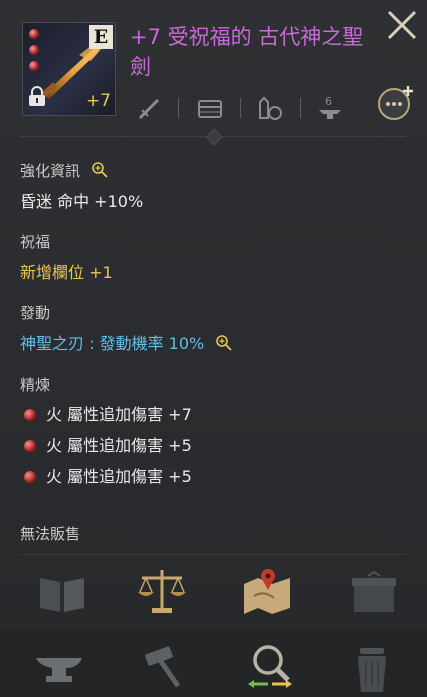 The image size is (427, 697). What do you see at coordinates (126, 342) in the screenshot?
I see `activate-value: 神聖之刃 : 發動機率 10%` at bounding box center [126, 342].